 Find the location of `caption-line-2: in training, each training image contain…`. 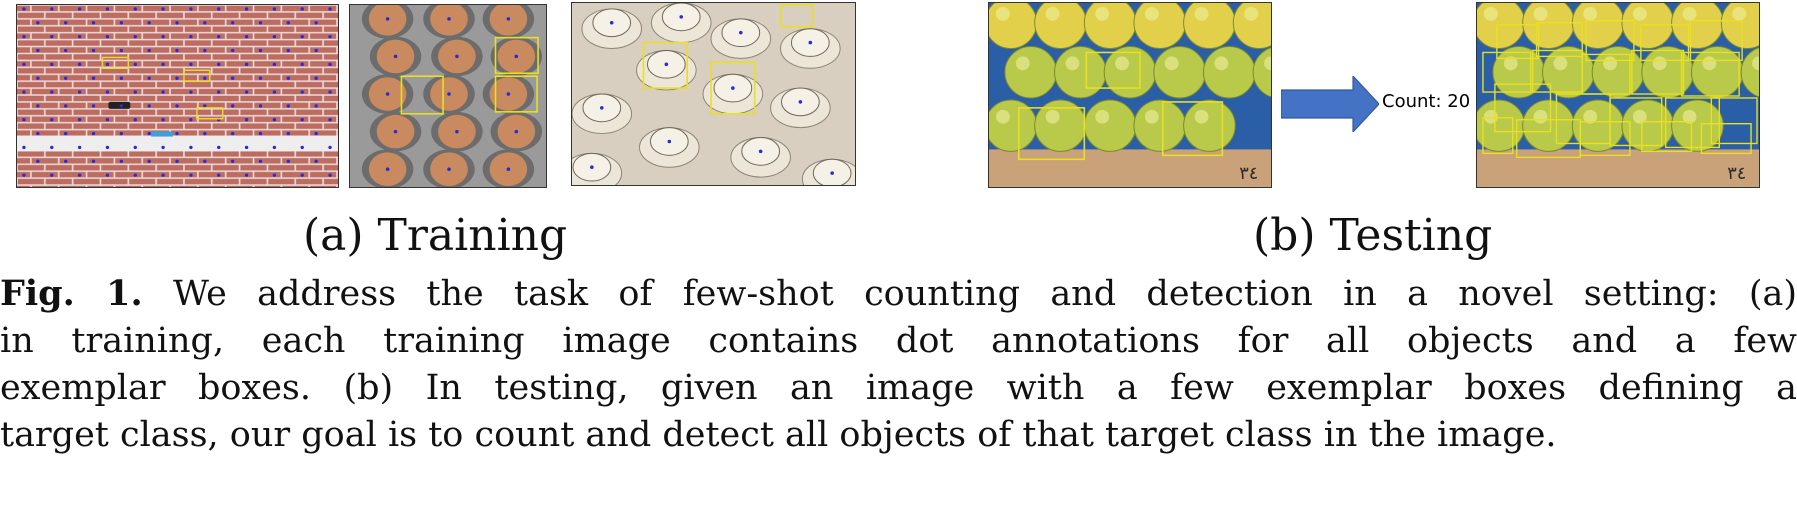

caption-line-2: in training, each training image contain… is located at coordinates (898, 341).